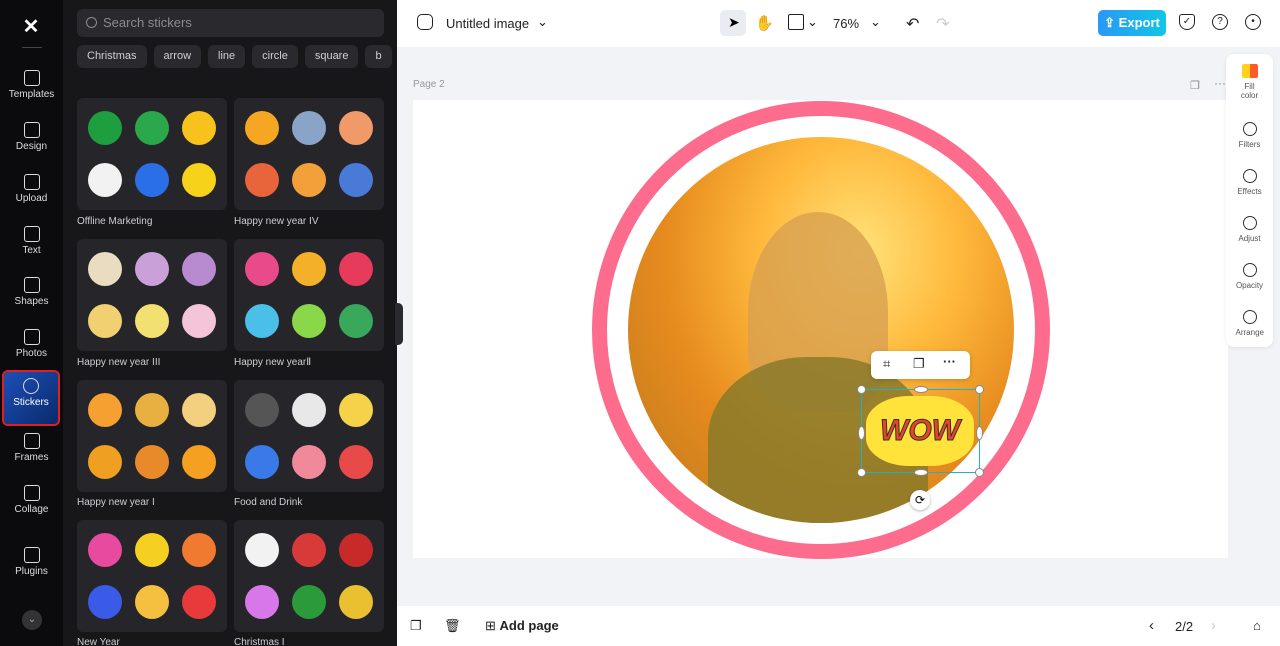 This screenshot has width=1280, height=646. What do you see at coordinates (331, 56) in the screenshot?
I see `chip-square: square` at bounding box center [331, 56].